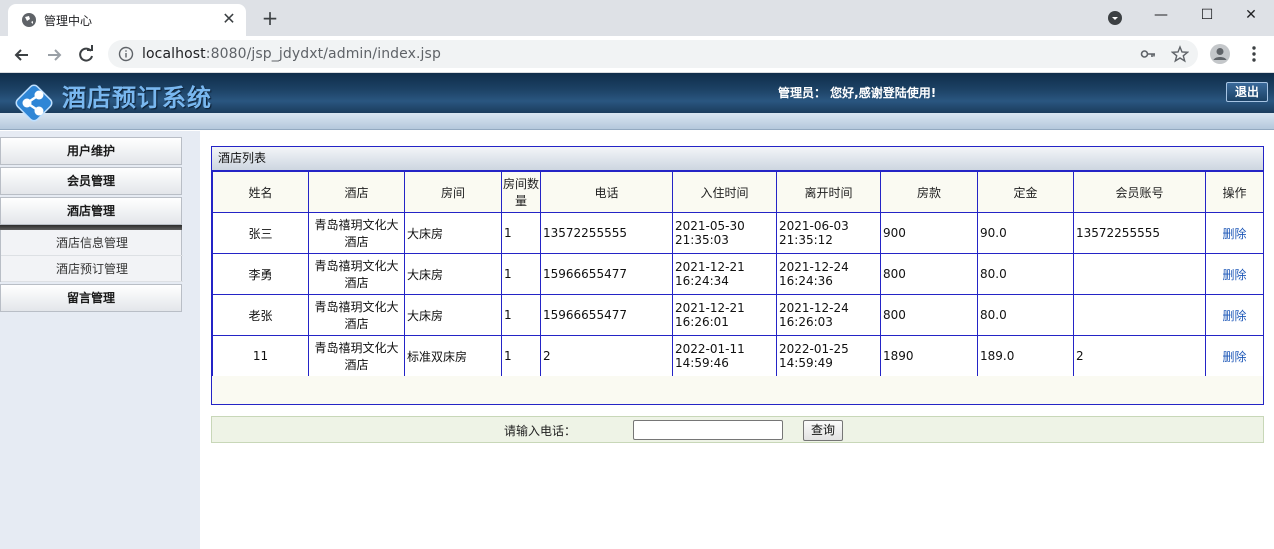 The height and width of the screenshot is (549, 1274). I want to click on cell-deposit: 189.0, so click(1025, 356).